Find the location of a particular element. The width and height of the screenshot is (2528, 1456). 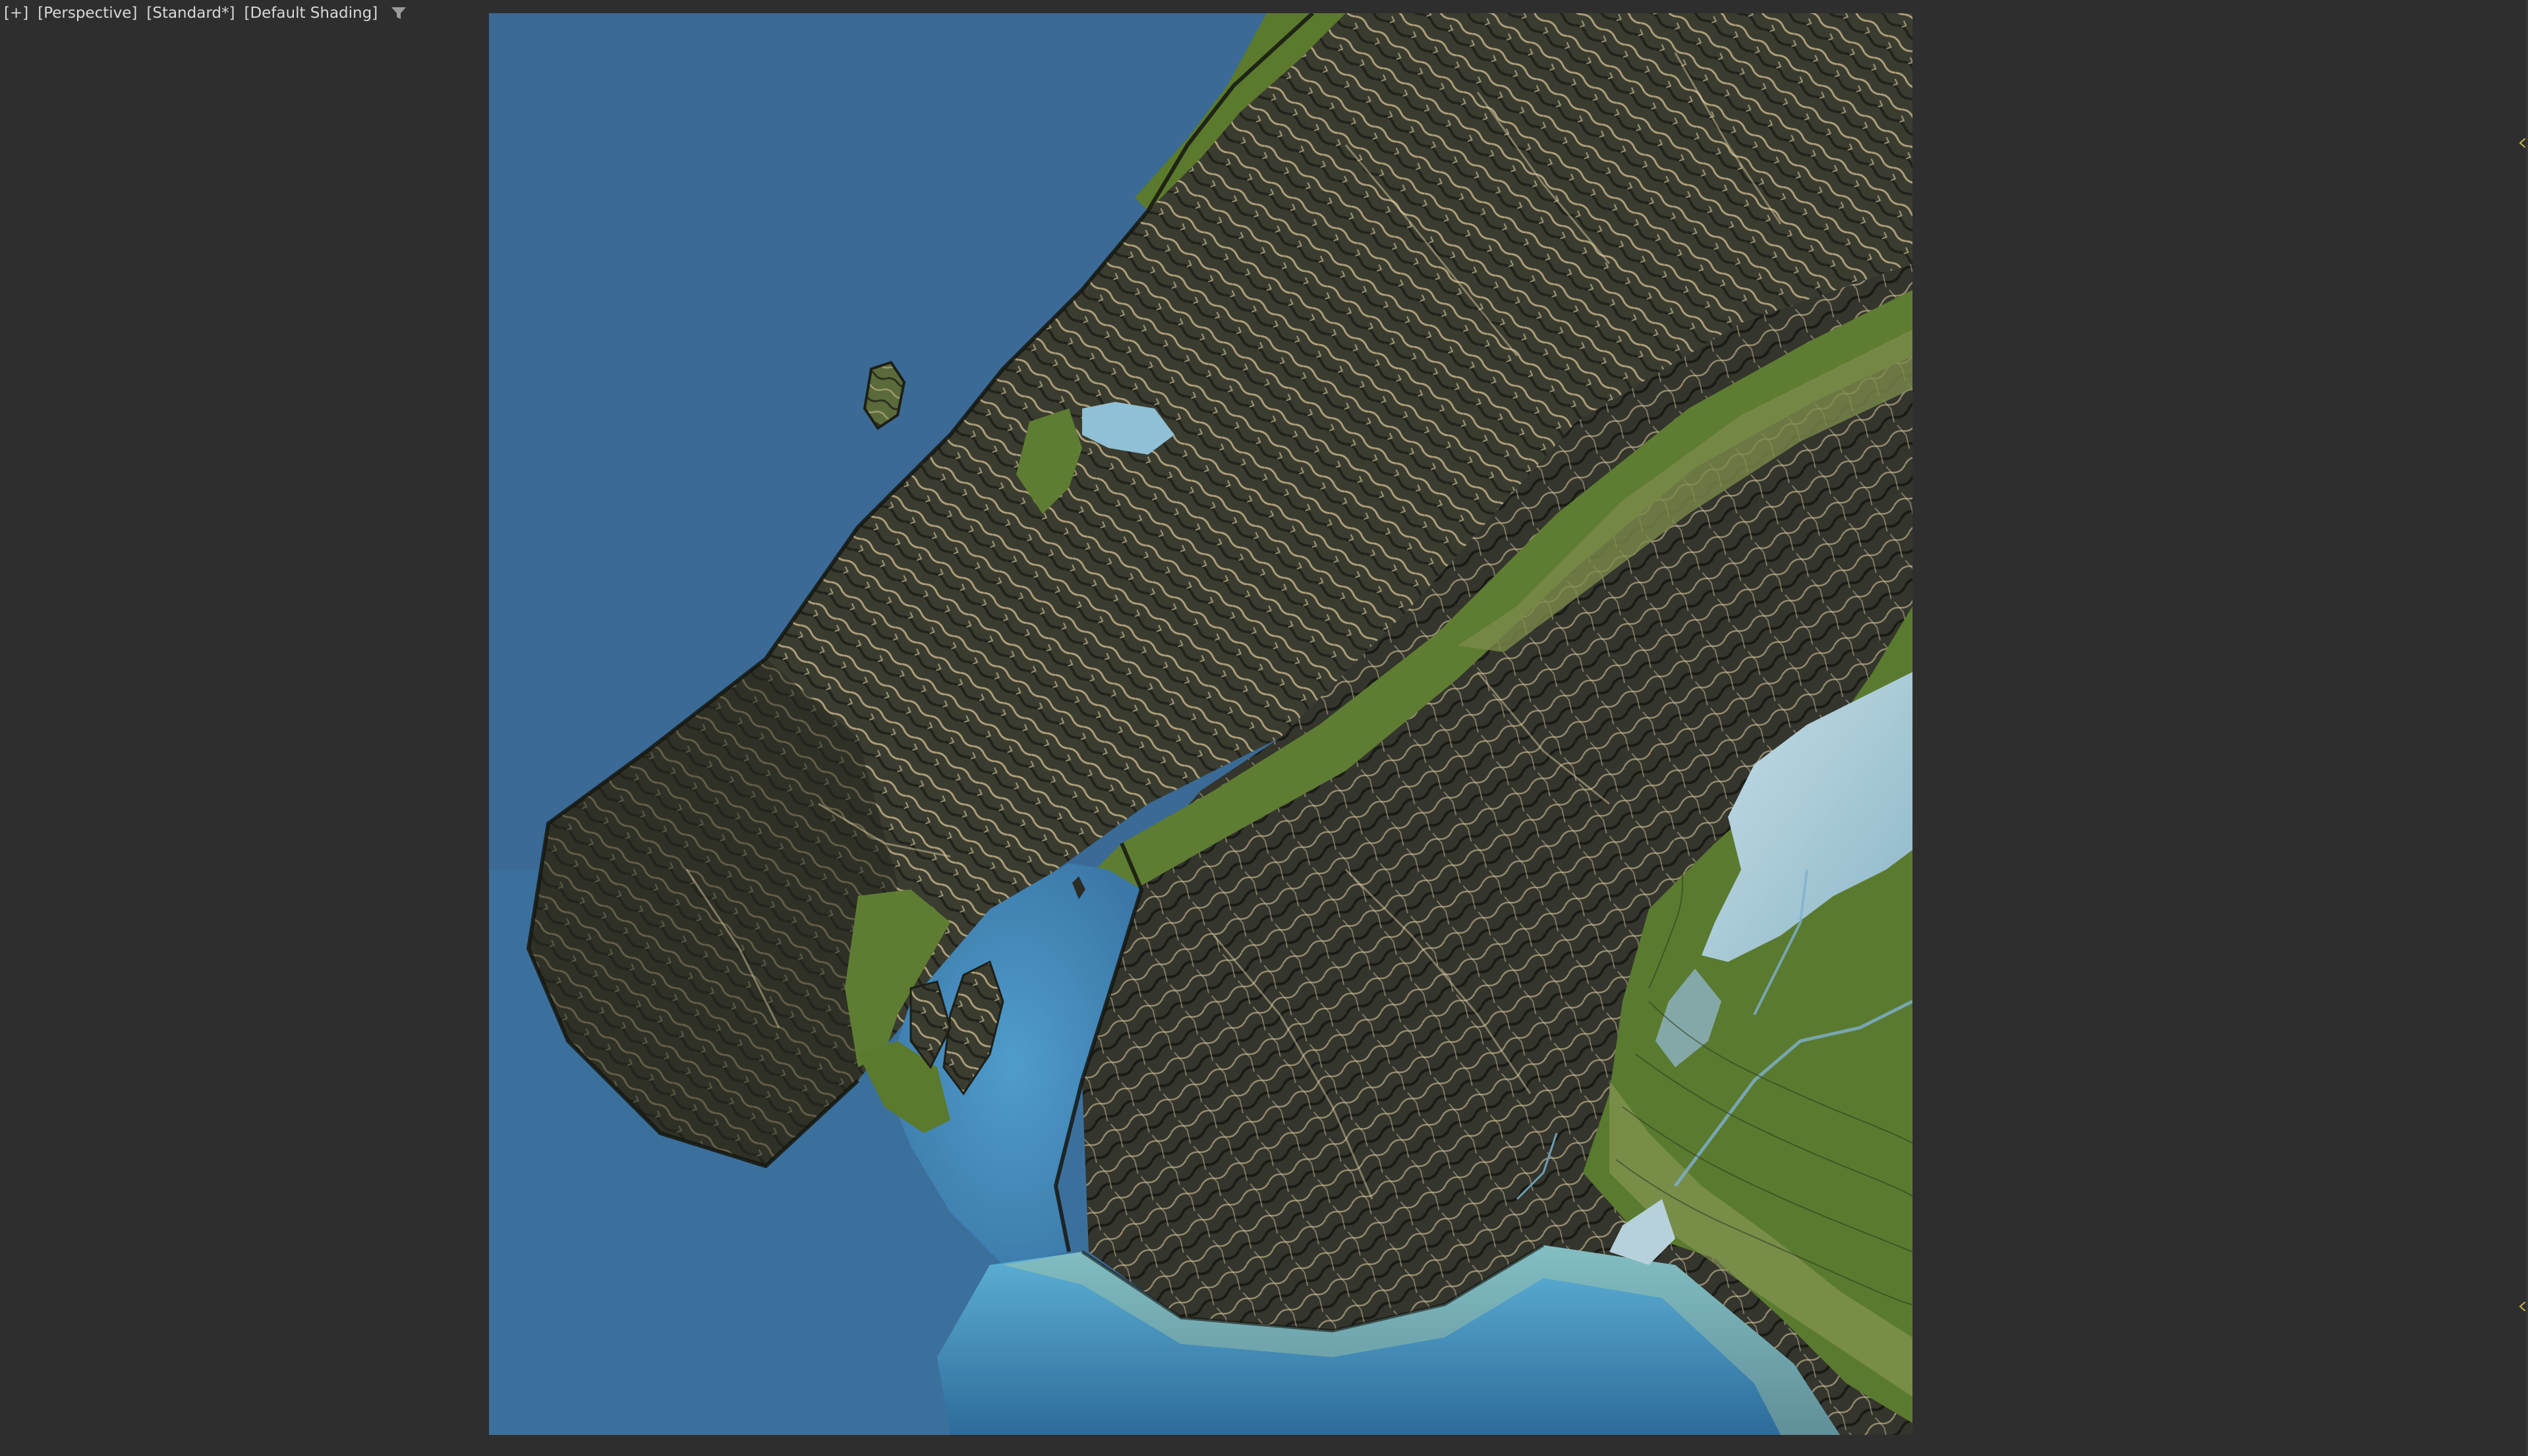

edge-marker-bottom-icon is located at coordinates (2522, 1306).